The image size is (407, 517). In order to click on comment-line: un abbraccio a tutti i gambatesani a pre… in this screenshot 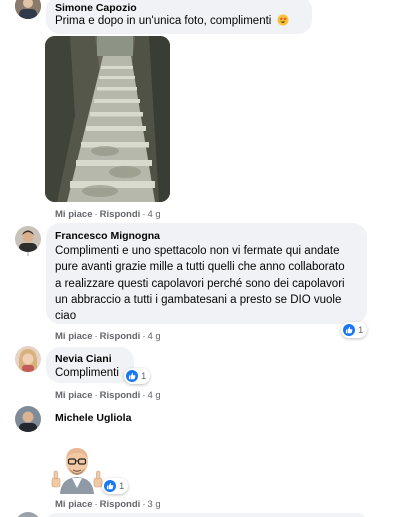, I will do `click(198, 299)`.